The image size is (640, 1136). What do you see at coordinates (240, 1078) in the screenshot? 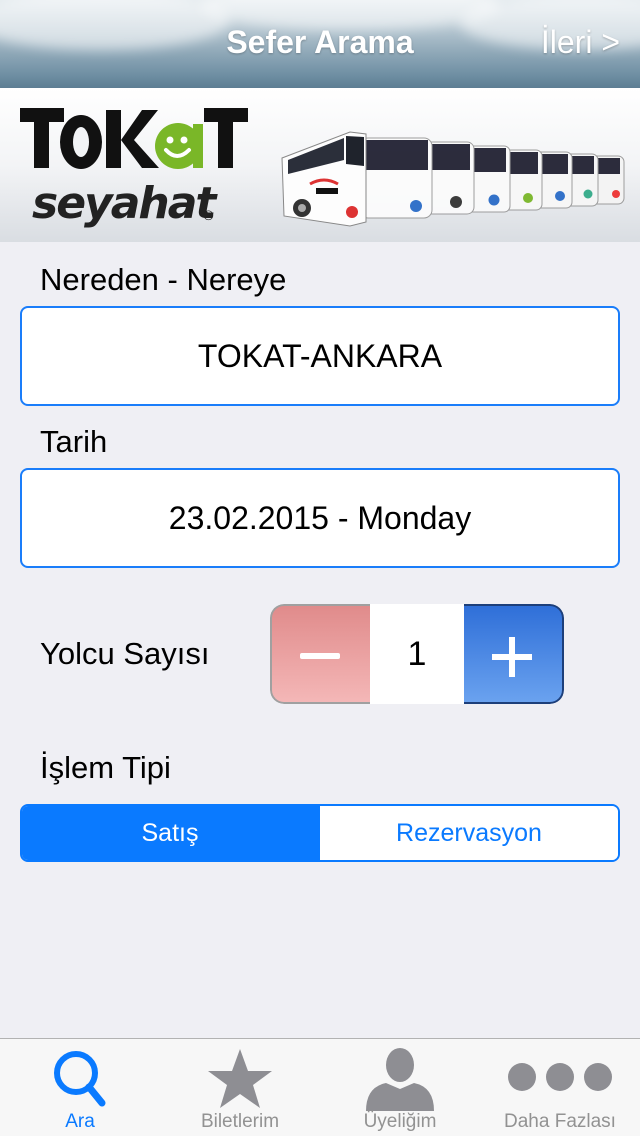
I see `star-icon` at bounding box center [240, 1078].